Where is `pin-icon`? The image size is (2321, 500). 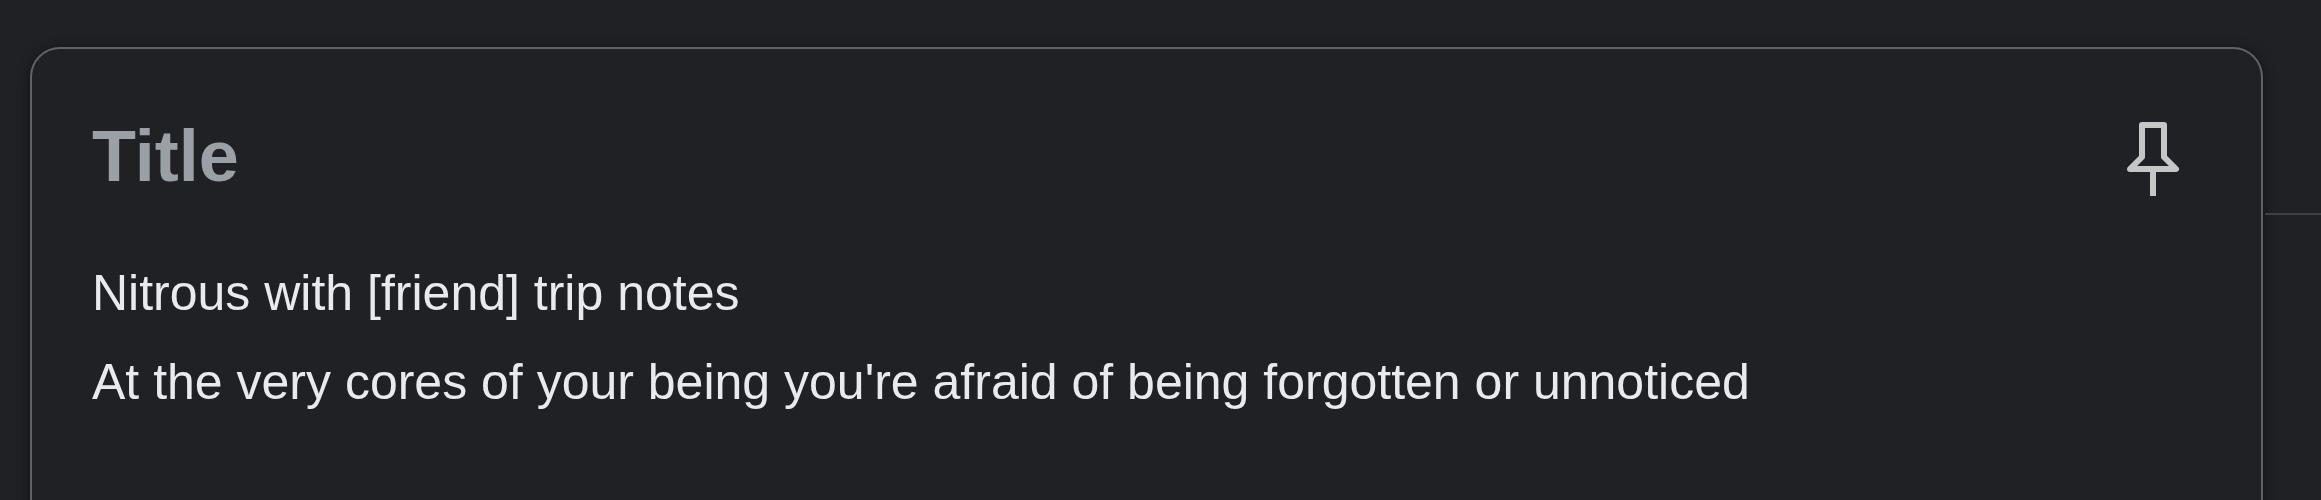
pin-icon is located at coordinates (2153, 160).